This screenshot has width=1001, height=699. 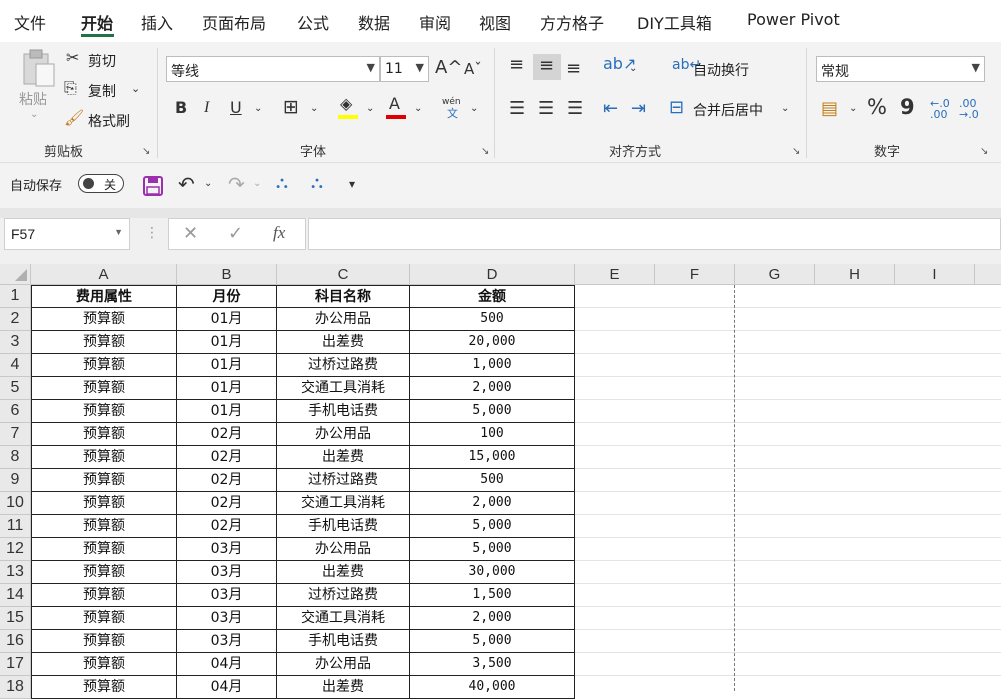 I want to click on fill-color-button: ◈, so click(x=349, y=108).